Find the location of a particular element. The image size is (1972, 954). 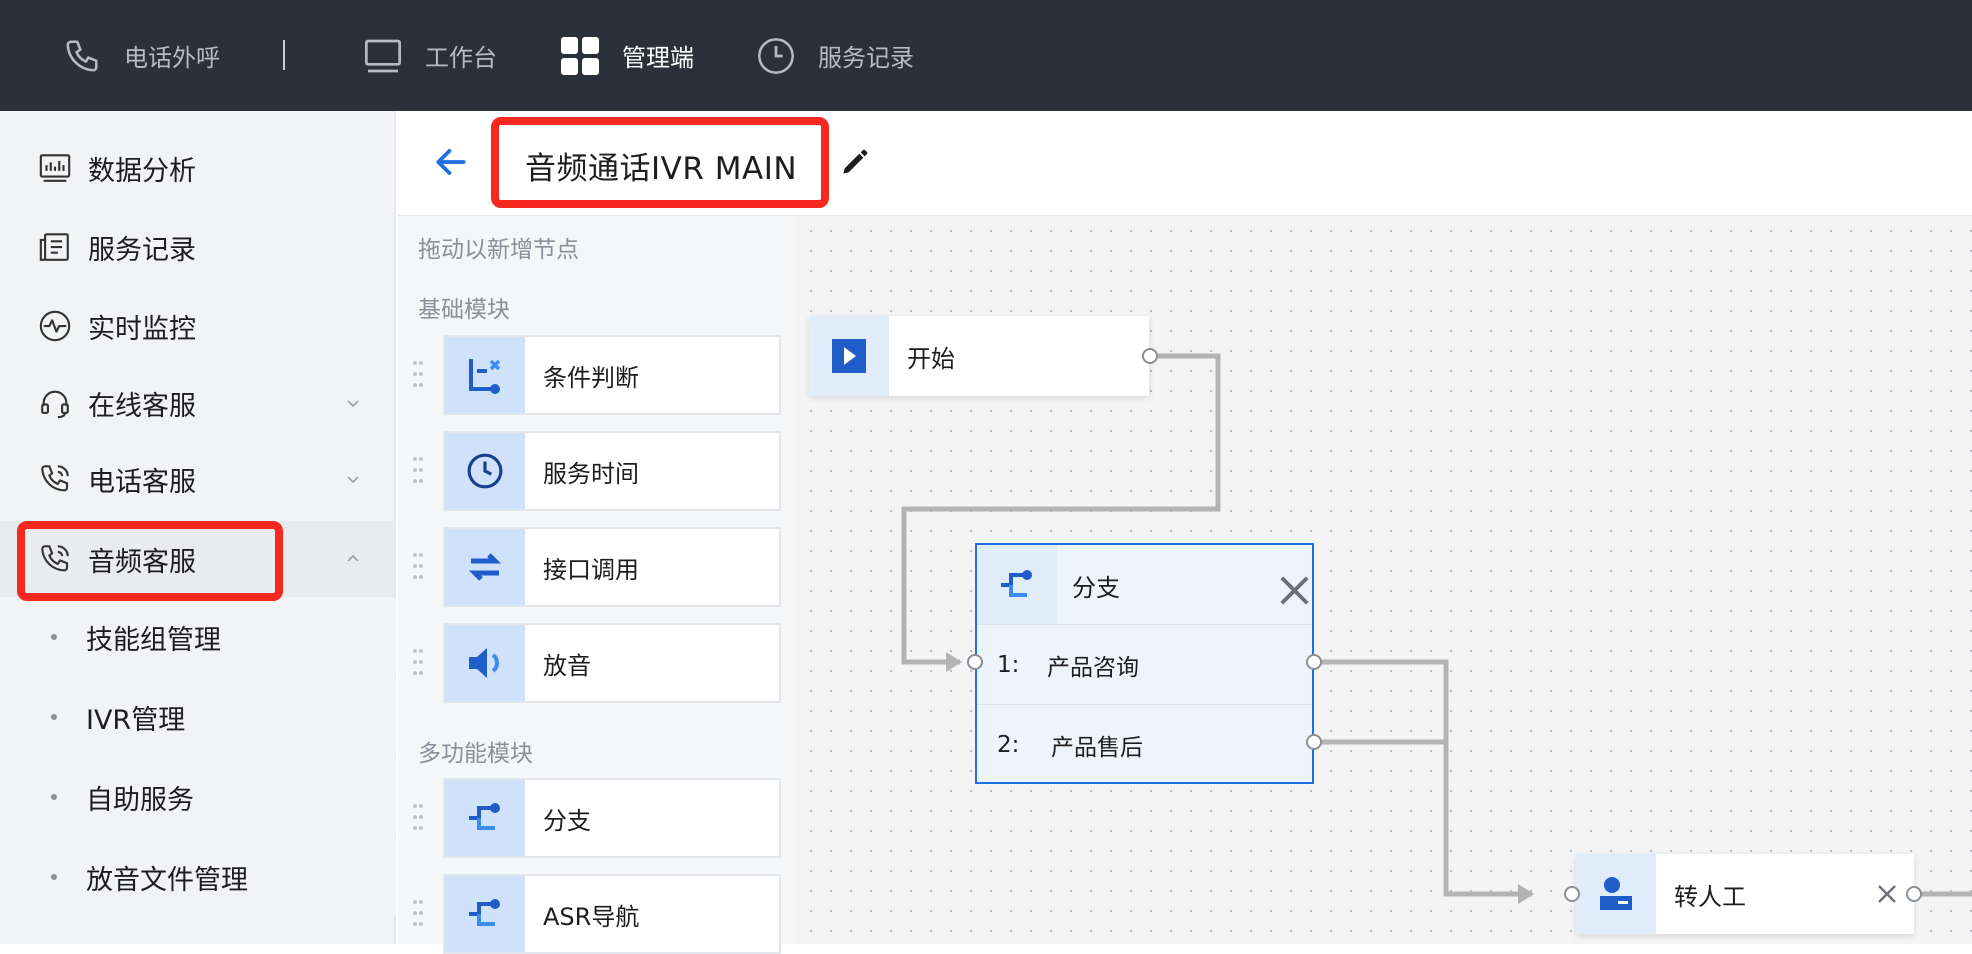

node-label: 转人工 is located at coordinates (1710, 896).